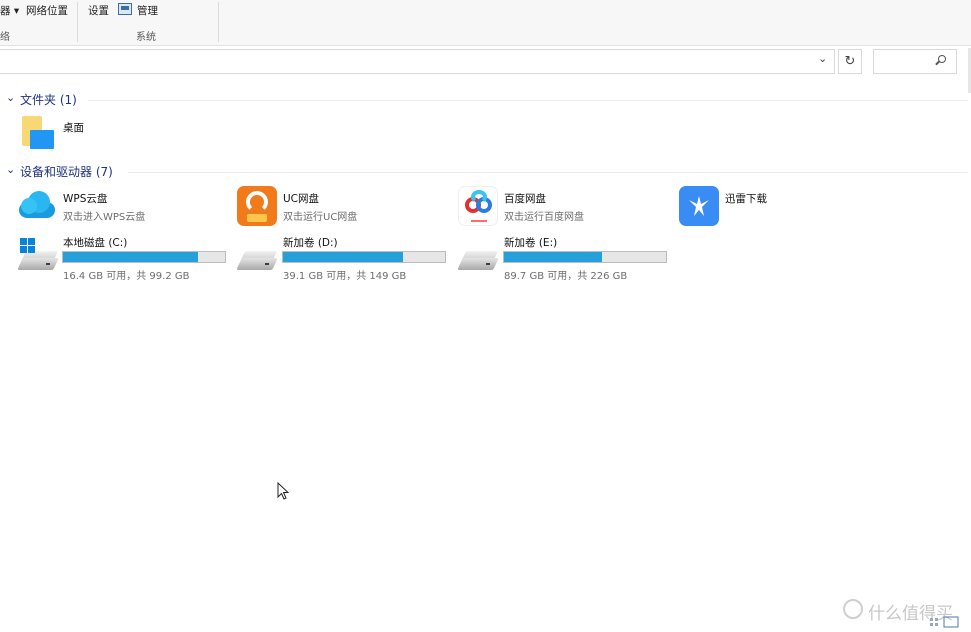  What do you see at coordinates (310, 243) in the screenshot?
I see `drive-name: 新加卷 (D:)` at bounding box center [310, 243].